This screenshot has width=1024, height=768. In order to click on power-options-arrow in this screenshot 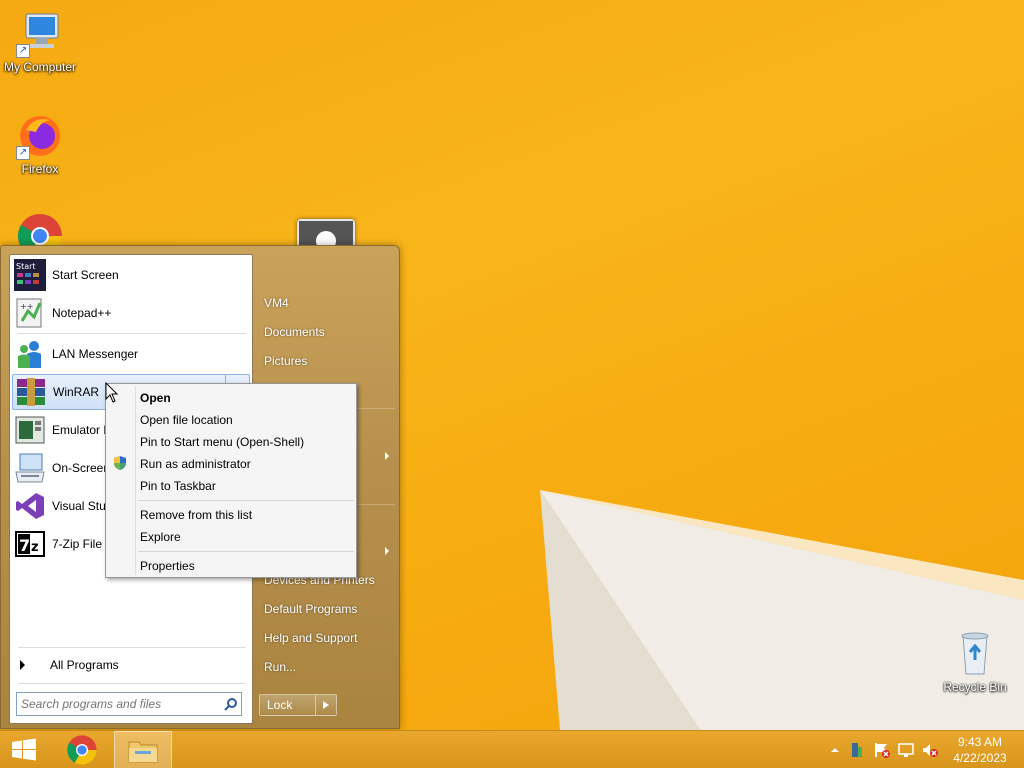, I will do `click(325, 705)`.